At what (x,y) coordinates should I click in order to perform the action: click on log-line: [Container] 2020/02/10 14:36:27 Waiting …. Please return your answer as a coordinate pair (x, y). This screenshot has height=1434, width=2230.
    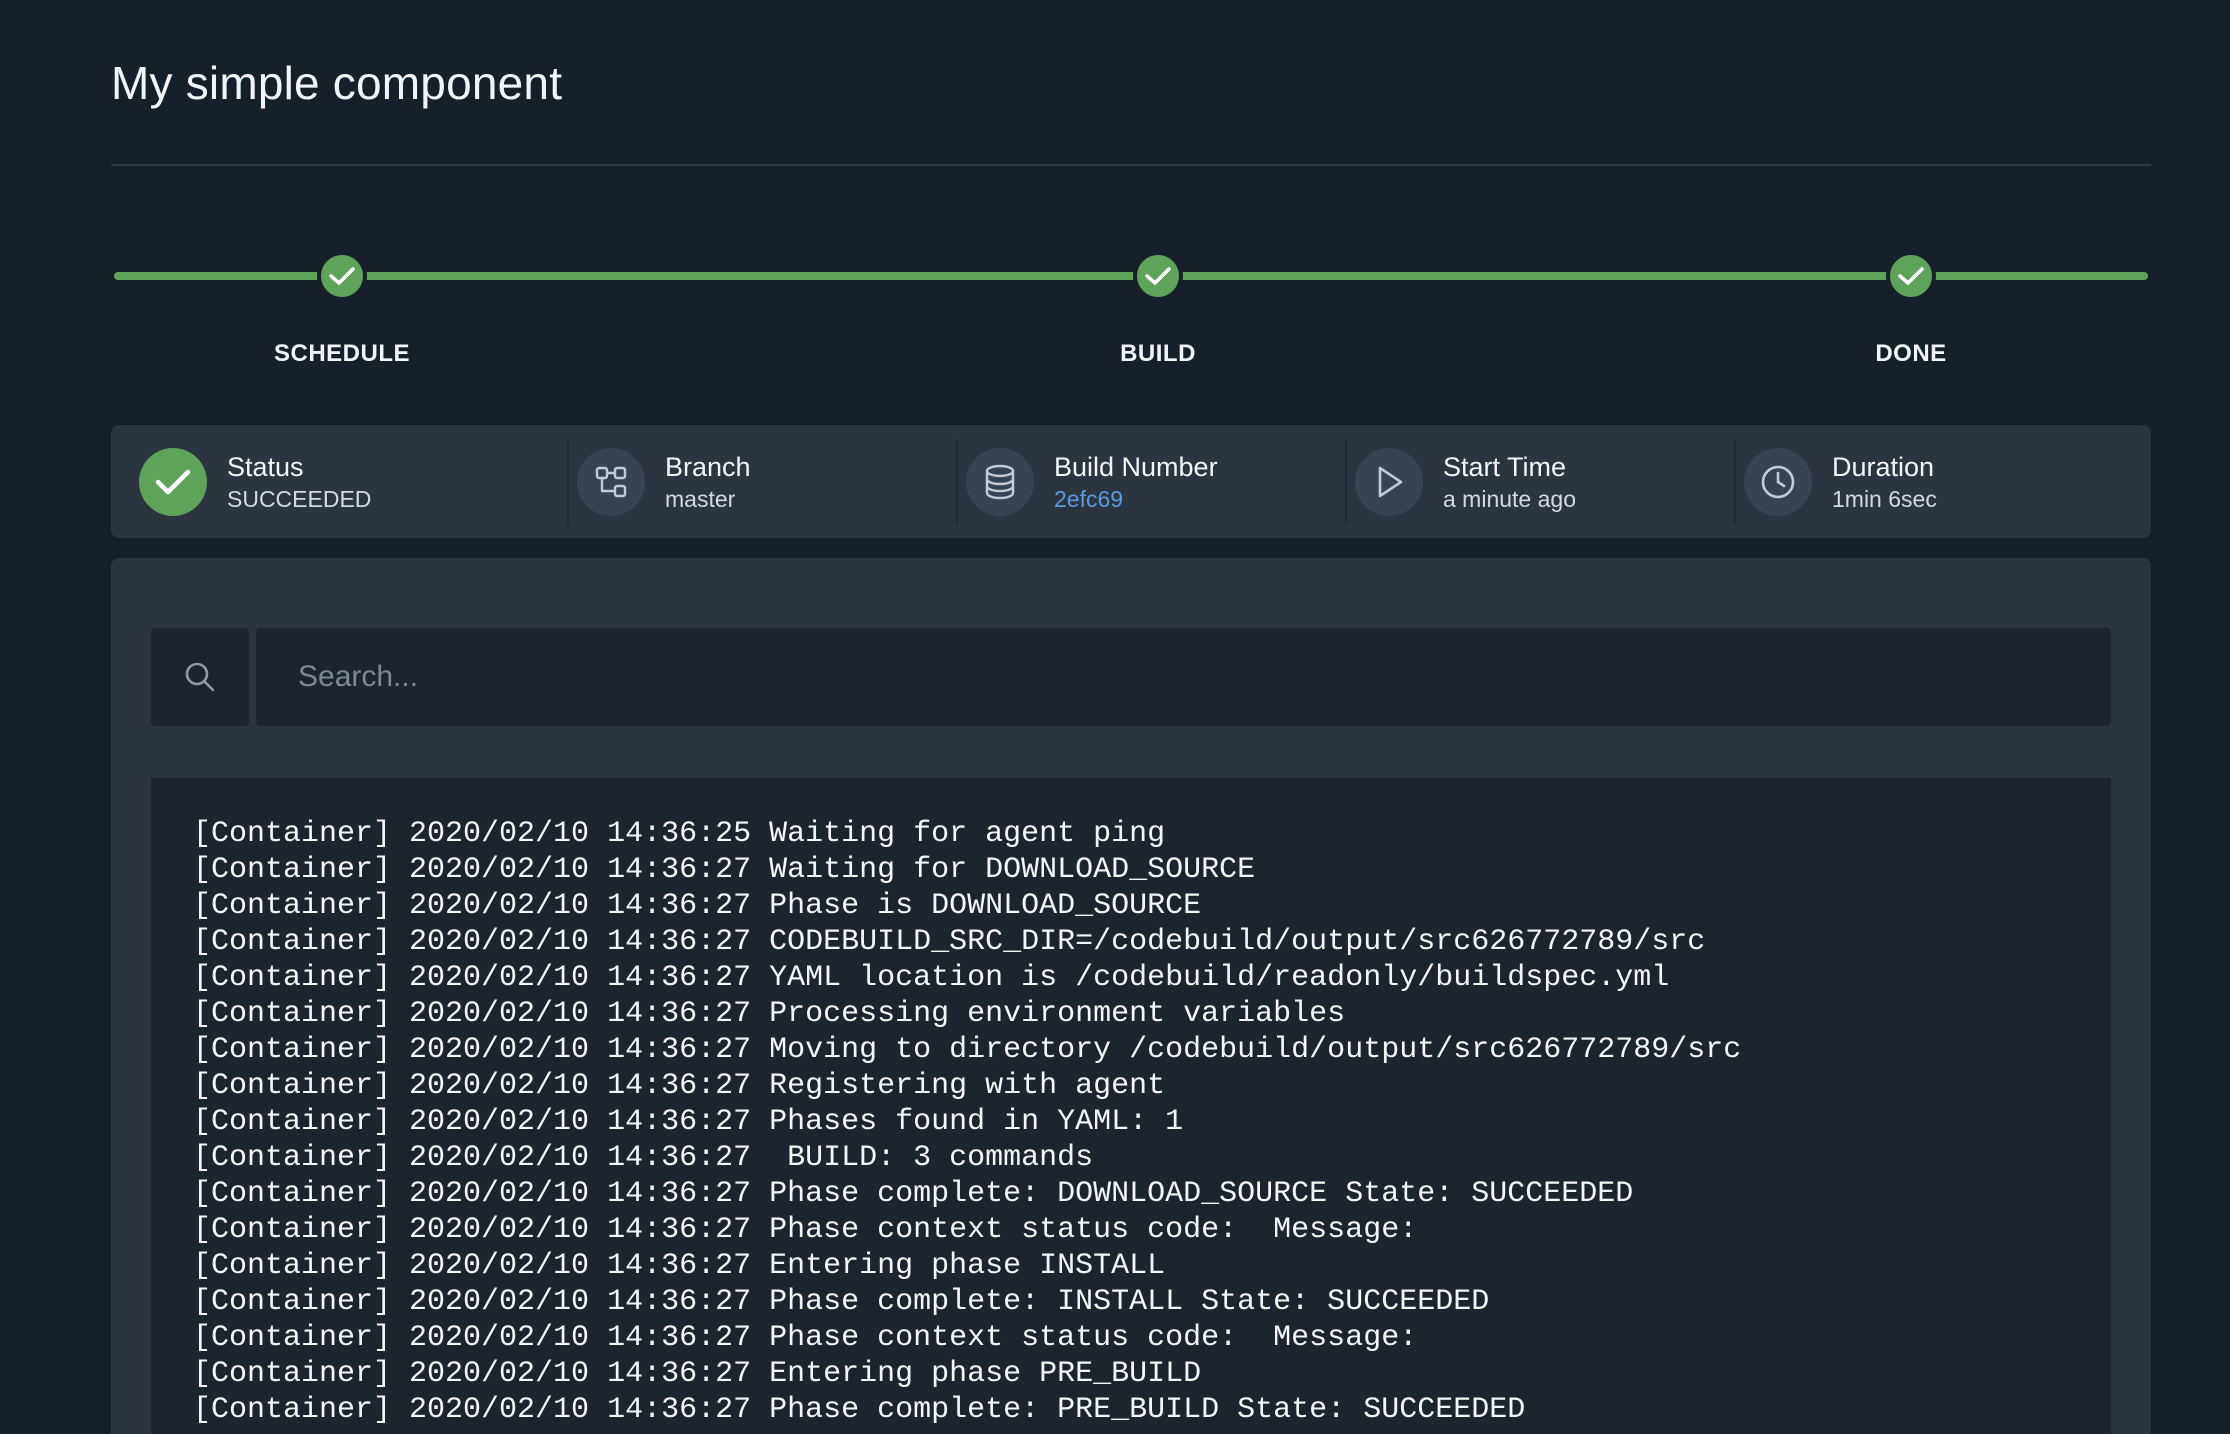
    Looking at the image, I should click on (724, 870).